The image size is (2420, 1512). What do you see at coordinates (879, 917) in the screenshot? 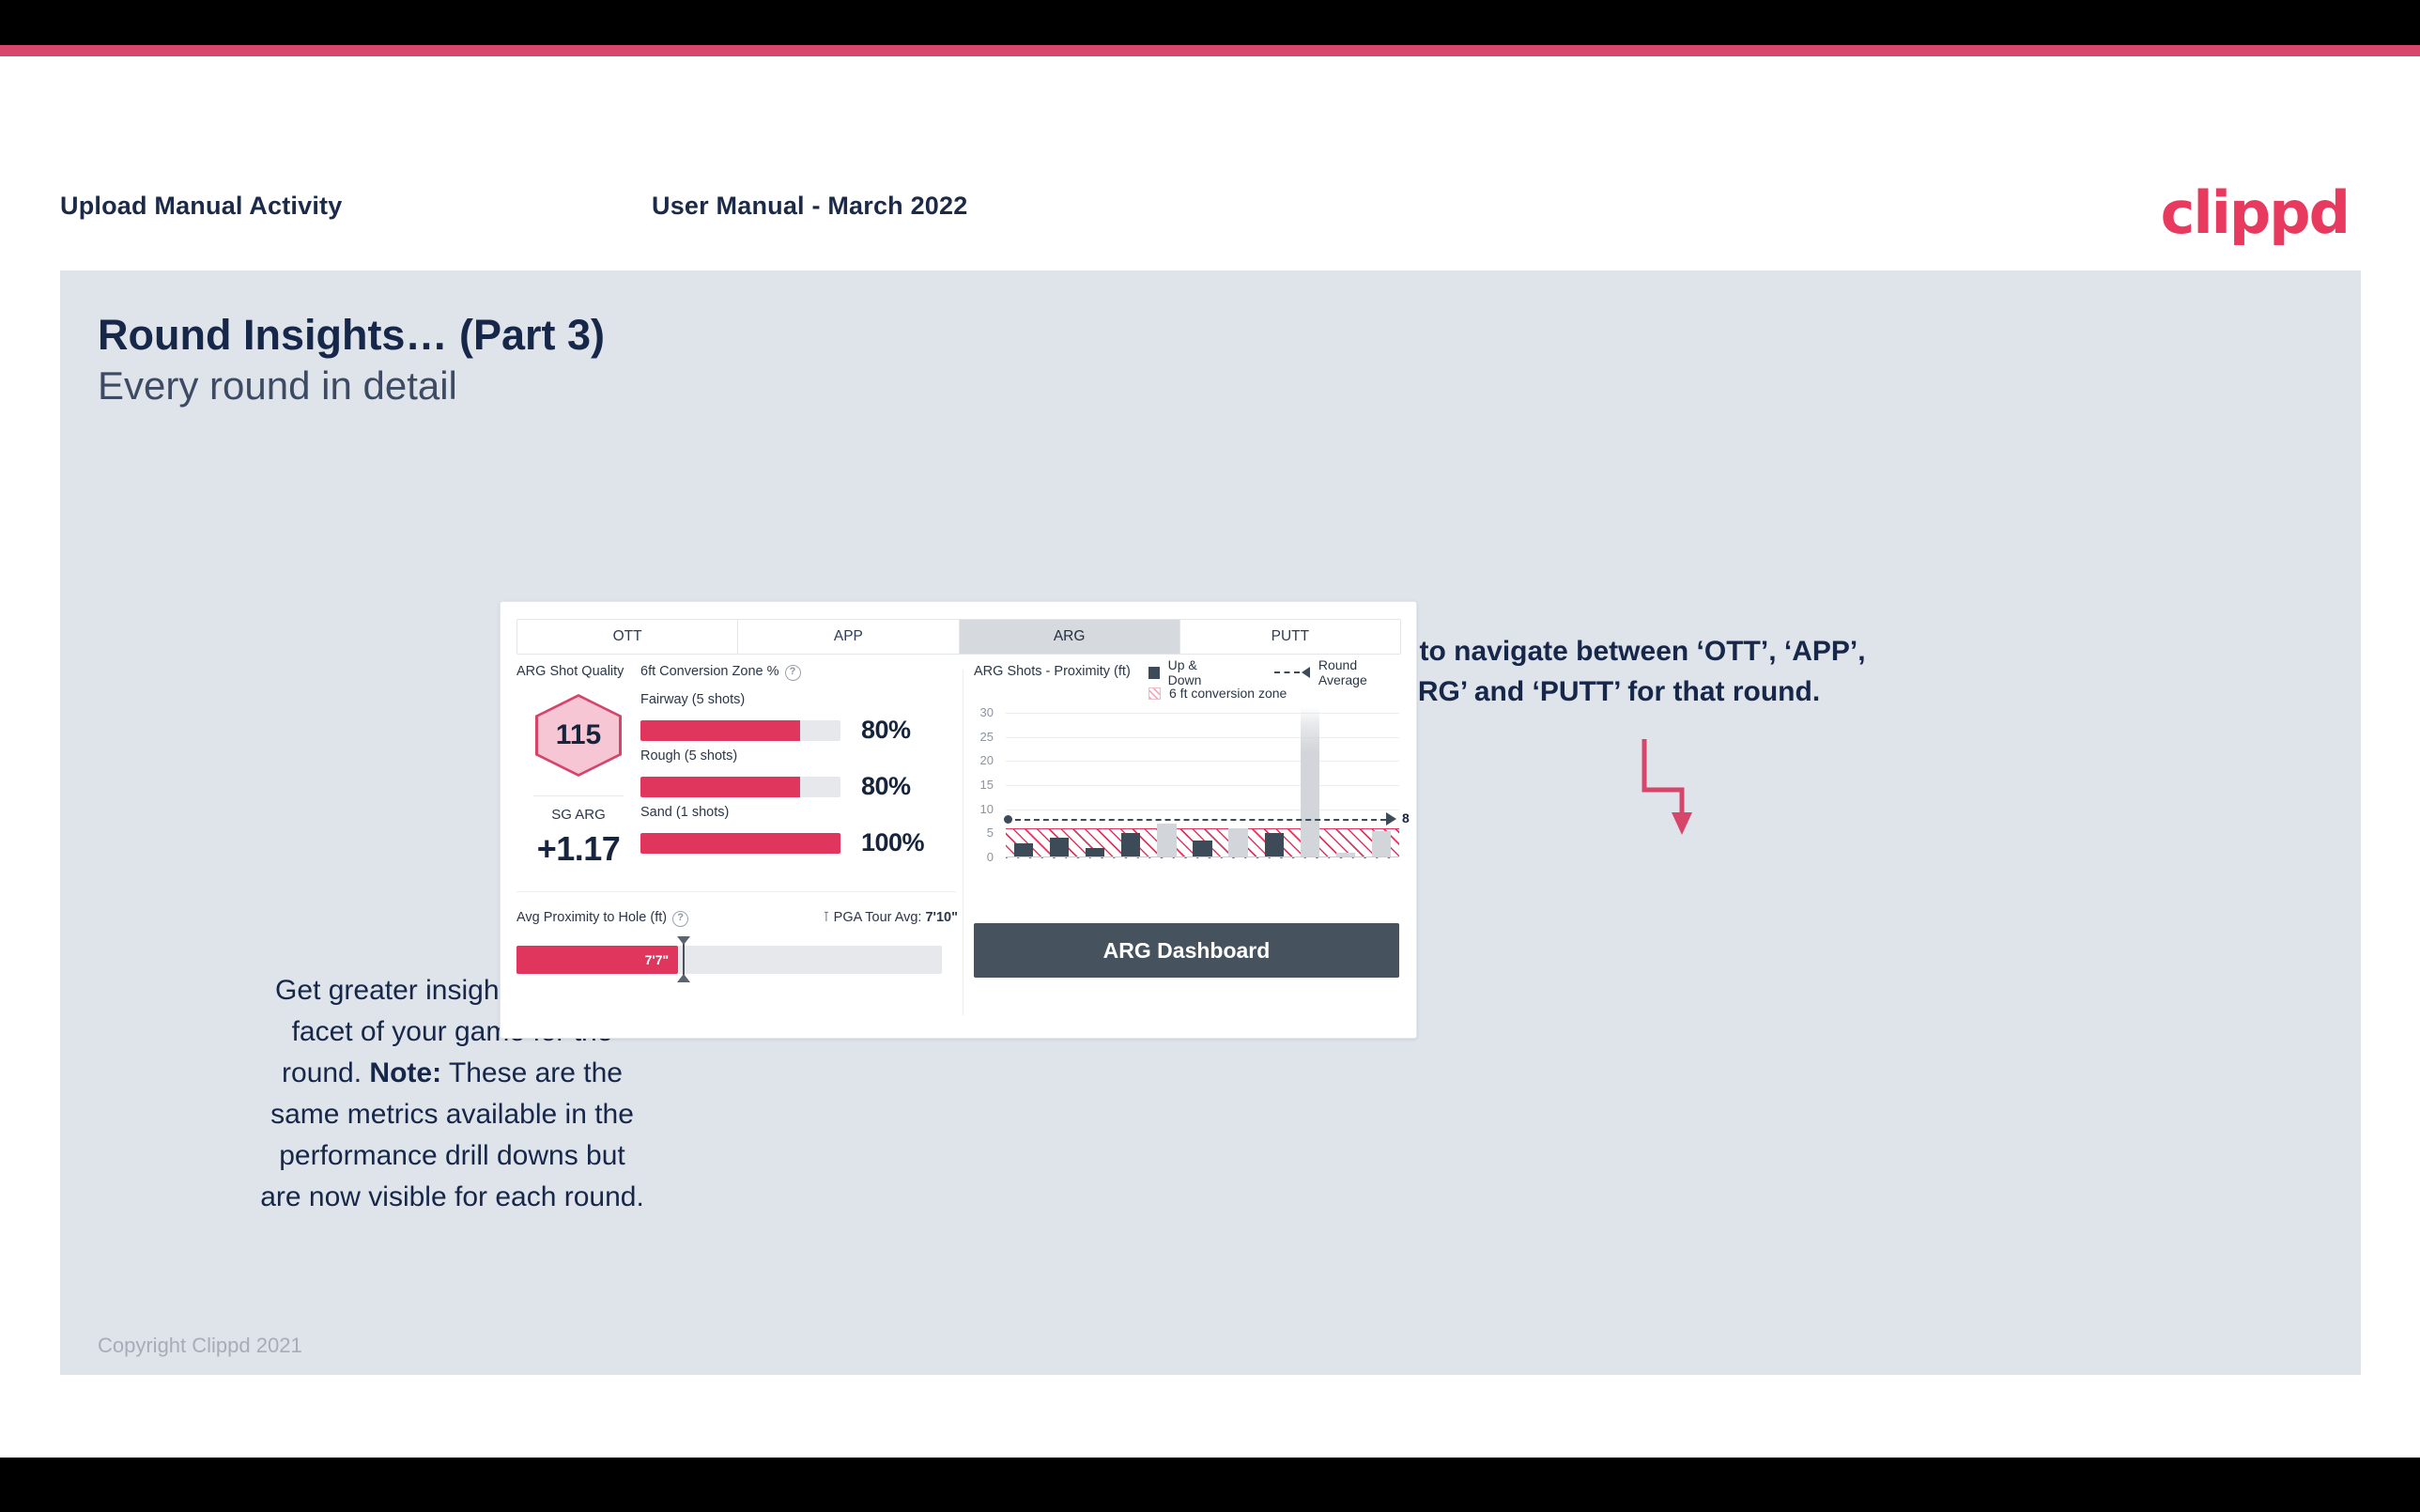
I see `pga-avg-prefix: PGA Tour Avg:` at bounding box center [879, 917].